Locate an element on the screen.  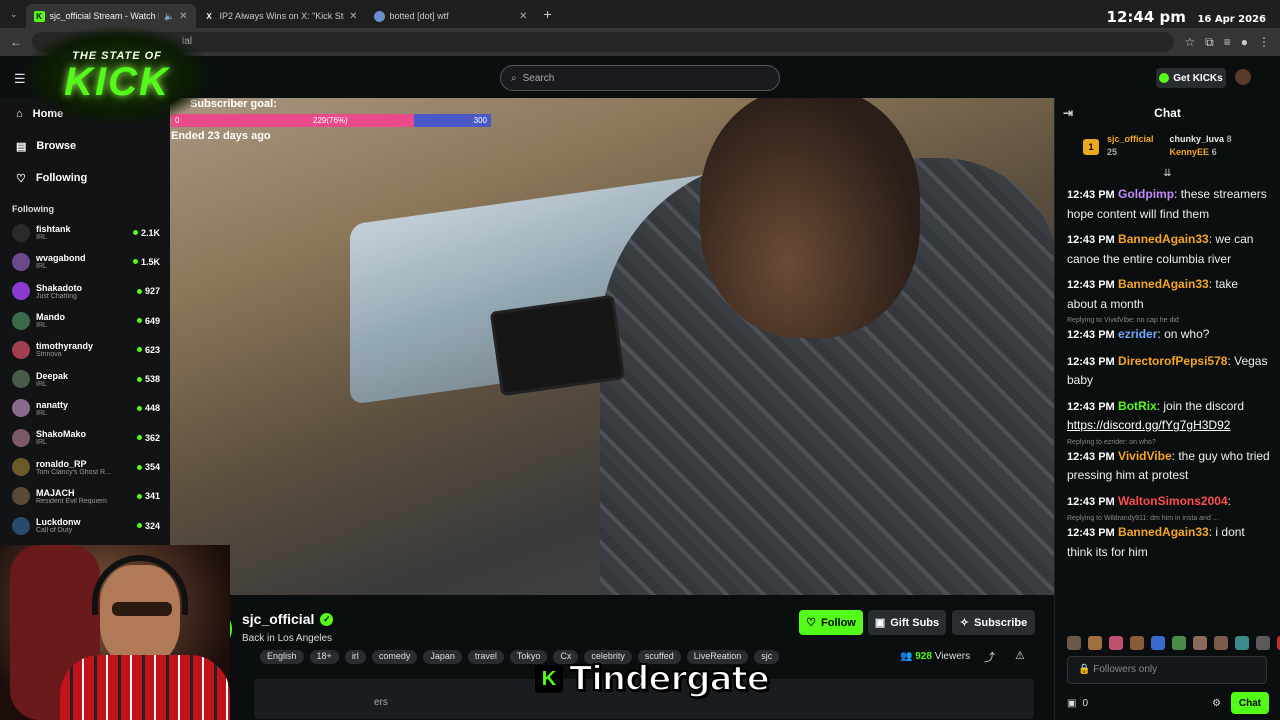
tab-title: sjc_official Stream - Watch Li is located at coordinates (104, 16).